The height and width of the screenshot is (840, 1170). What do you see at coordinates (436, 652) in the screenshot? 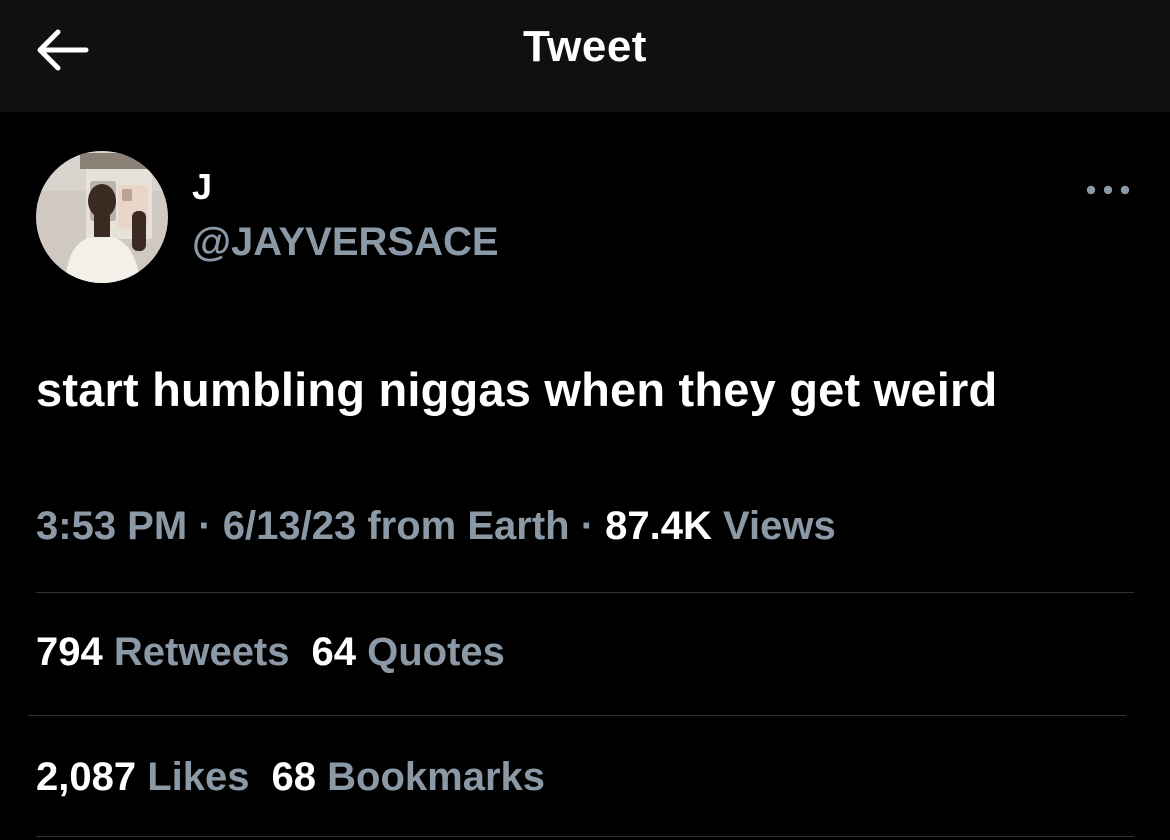
I see `quotes-label: Quotes` at bounding box center [436, 652].